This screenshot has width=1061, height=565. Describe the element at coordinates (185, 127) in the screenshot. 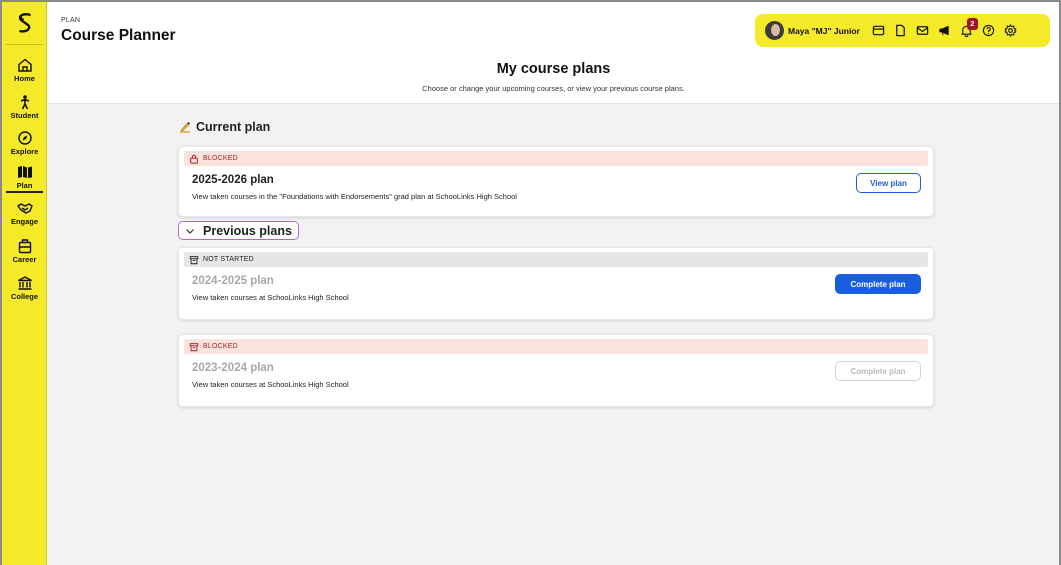

I see `writing-hand-icon` at that location.